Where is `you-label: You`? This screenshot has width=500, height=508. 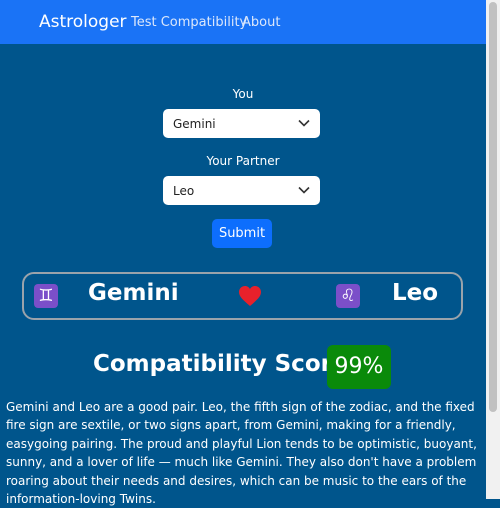
you-label: You is located at coordinates (243, 94).